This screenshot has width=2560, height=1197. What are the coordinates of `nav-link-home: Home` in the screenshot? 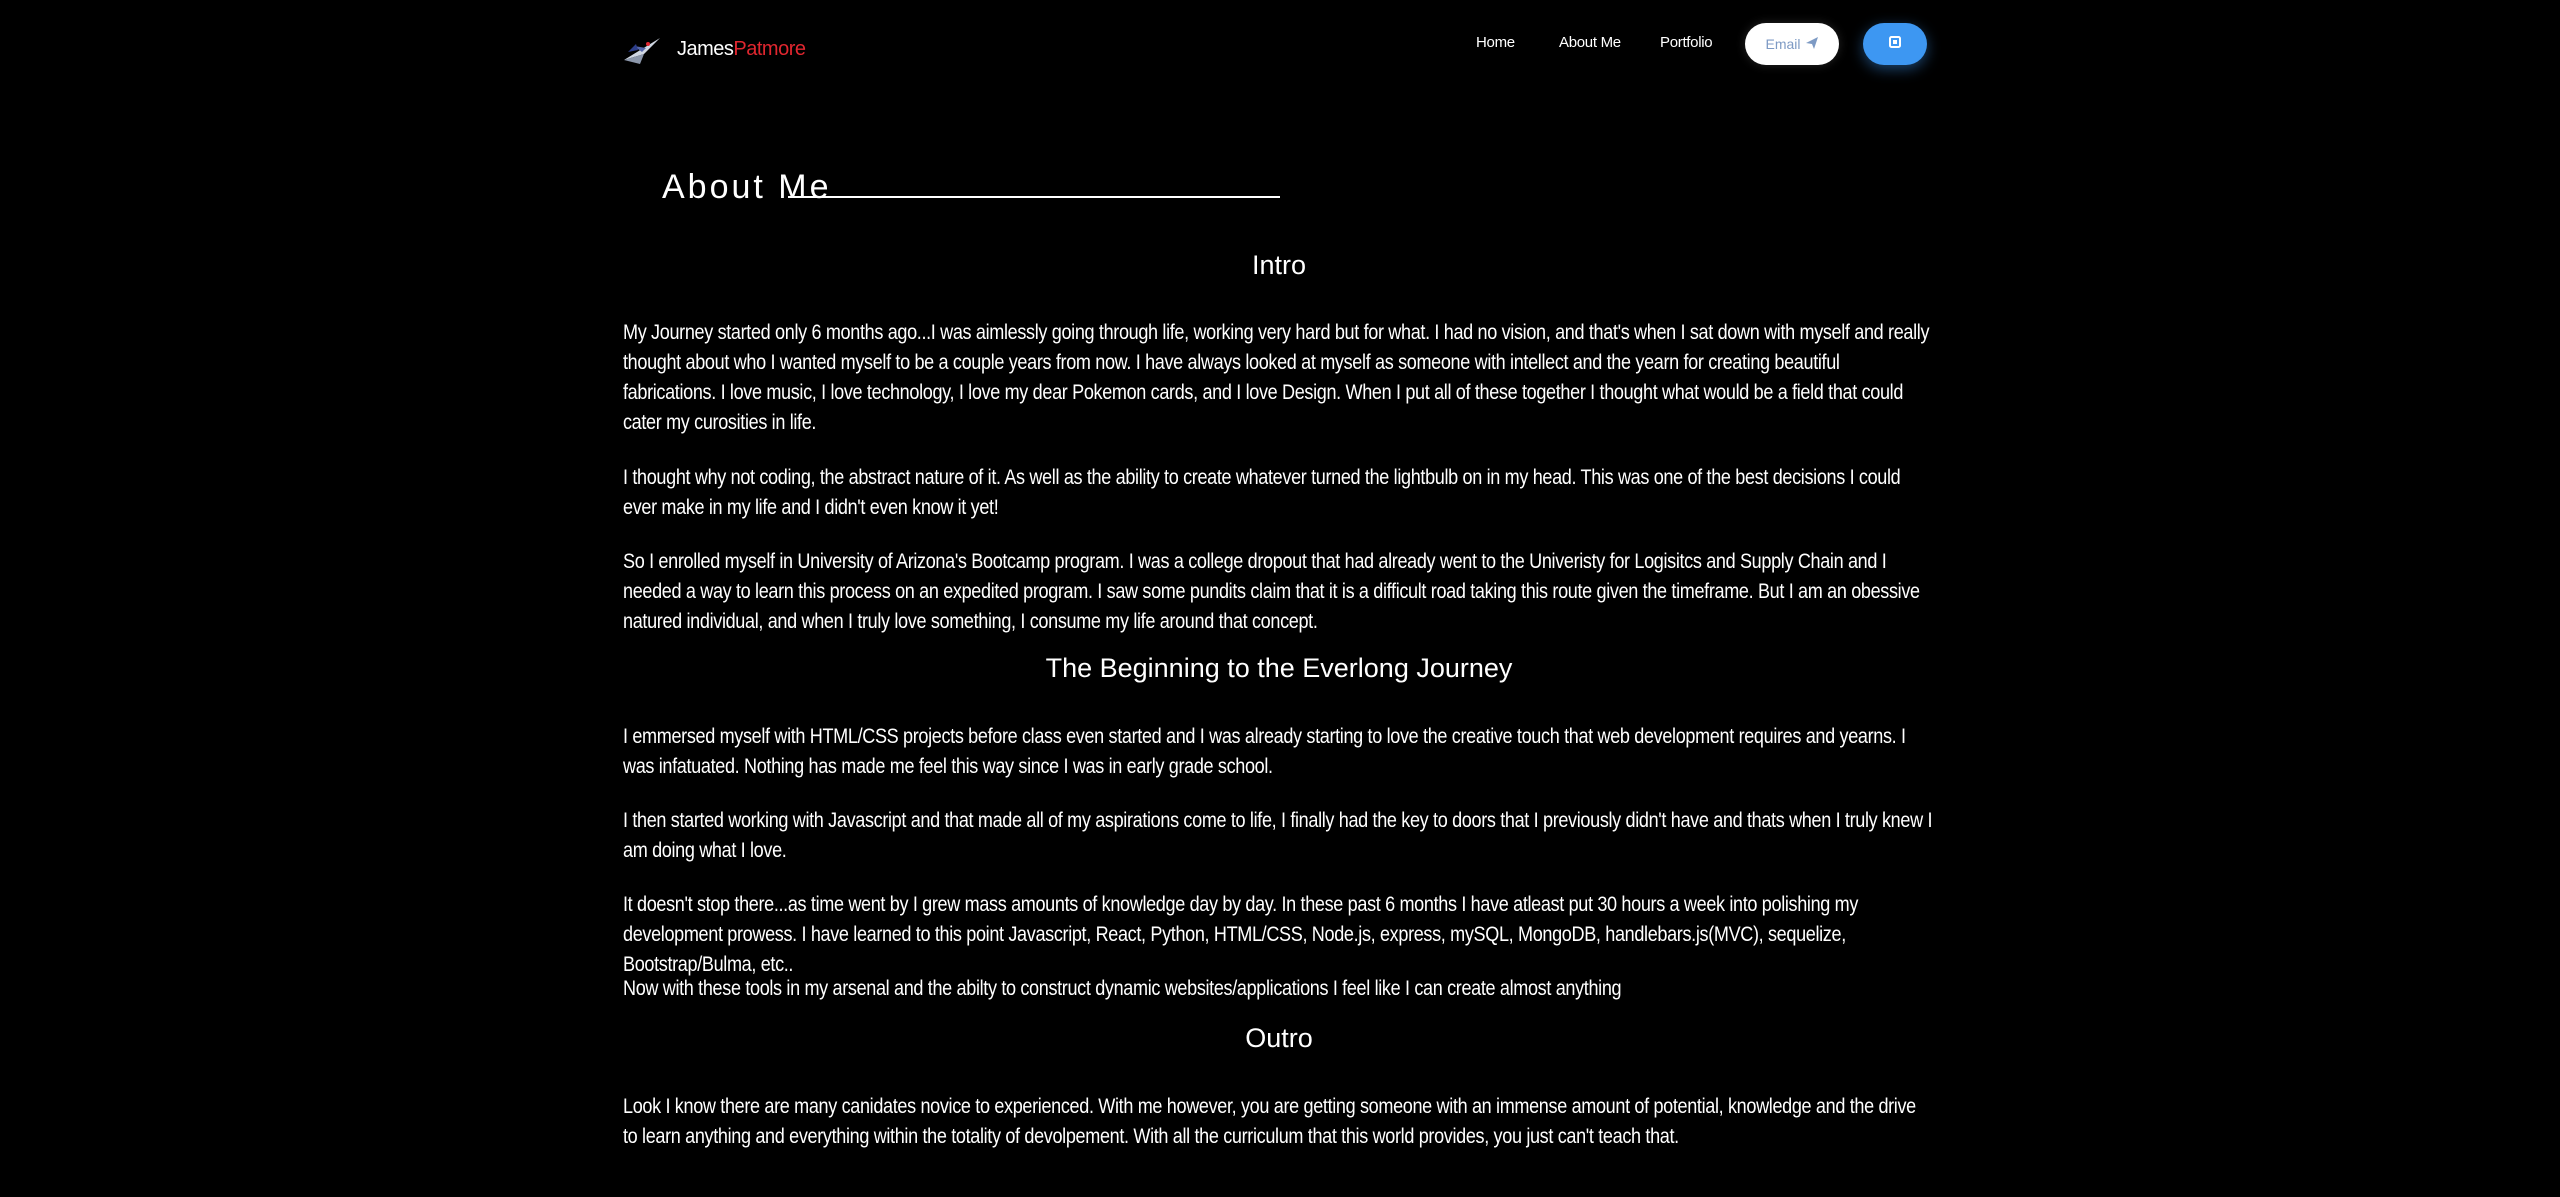 It's located at (1495, 42).